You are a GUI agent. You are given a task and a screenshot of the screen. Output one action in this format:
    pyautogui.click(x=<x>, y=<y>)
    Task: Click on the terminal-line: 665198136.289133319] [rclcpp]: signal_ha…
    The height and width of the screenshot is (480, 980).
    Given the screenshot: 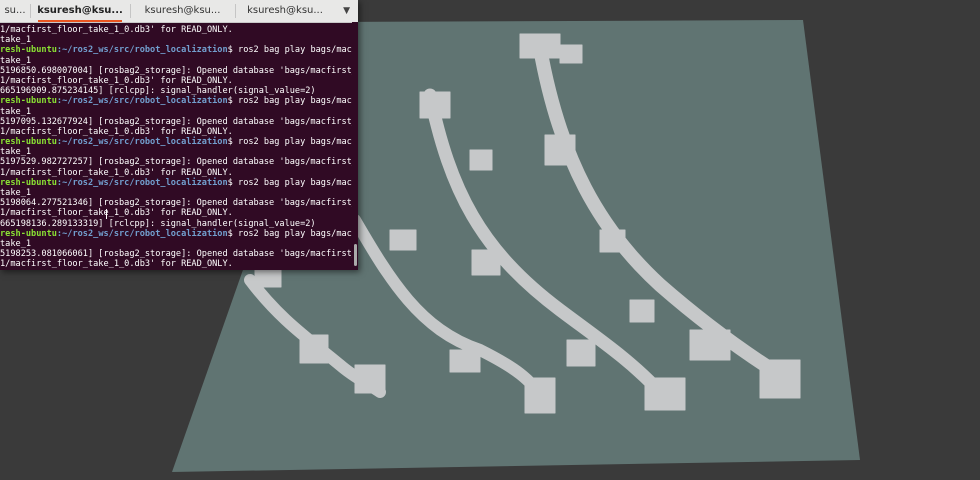 What is the action you would take?
    pyautogui.click(x=176, y=224)
    